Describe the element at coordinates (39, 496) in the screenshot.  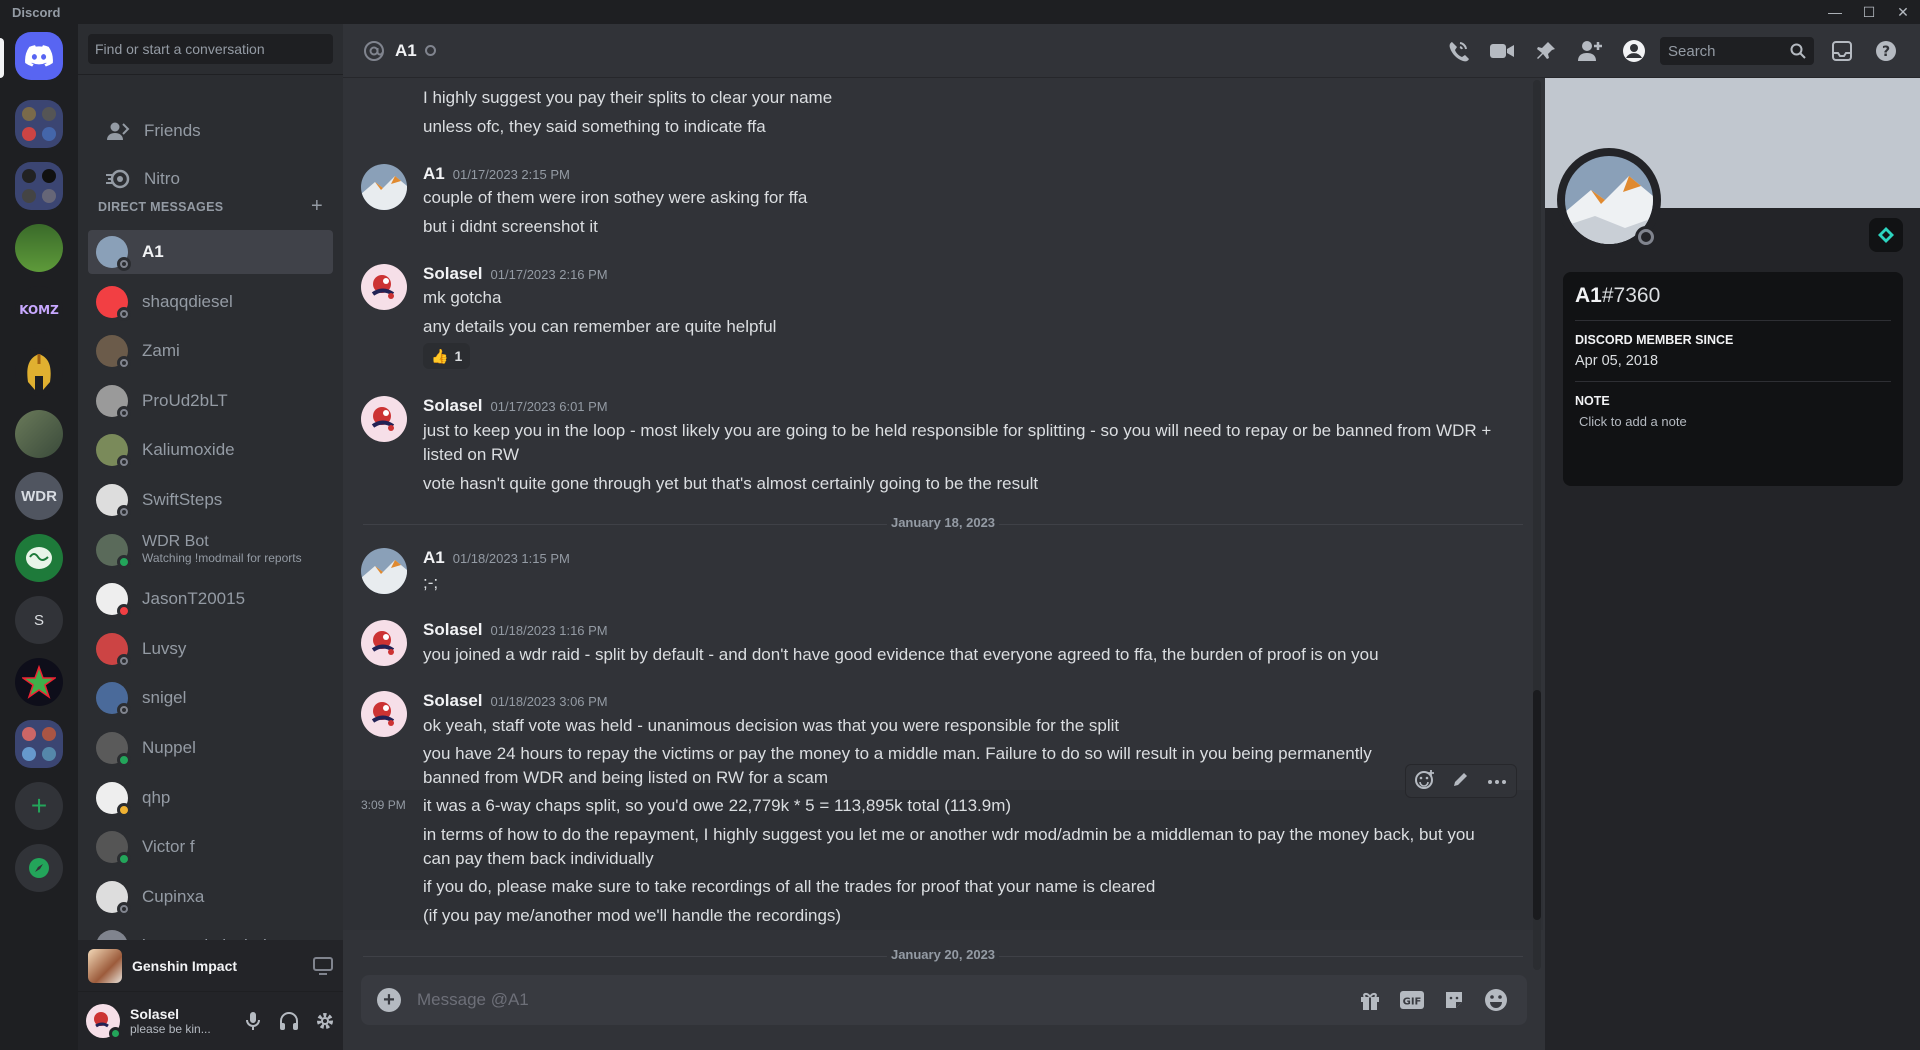
I see `server-wdr: WDR` at that location.